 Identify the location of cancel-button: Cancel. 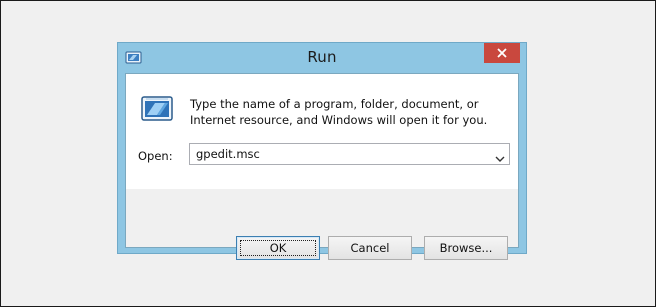
(370, 248).